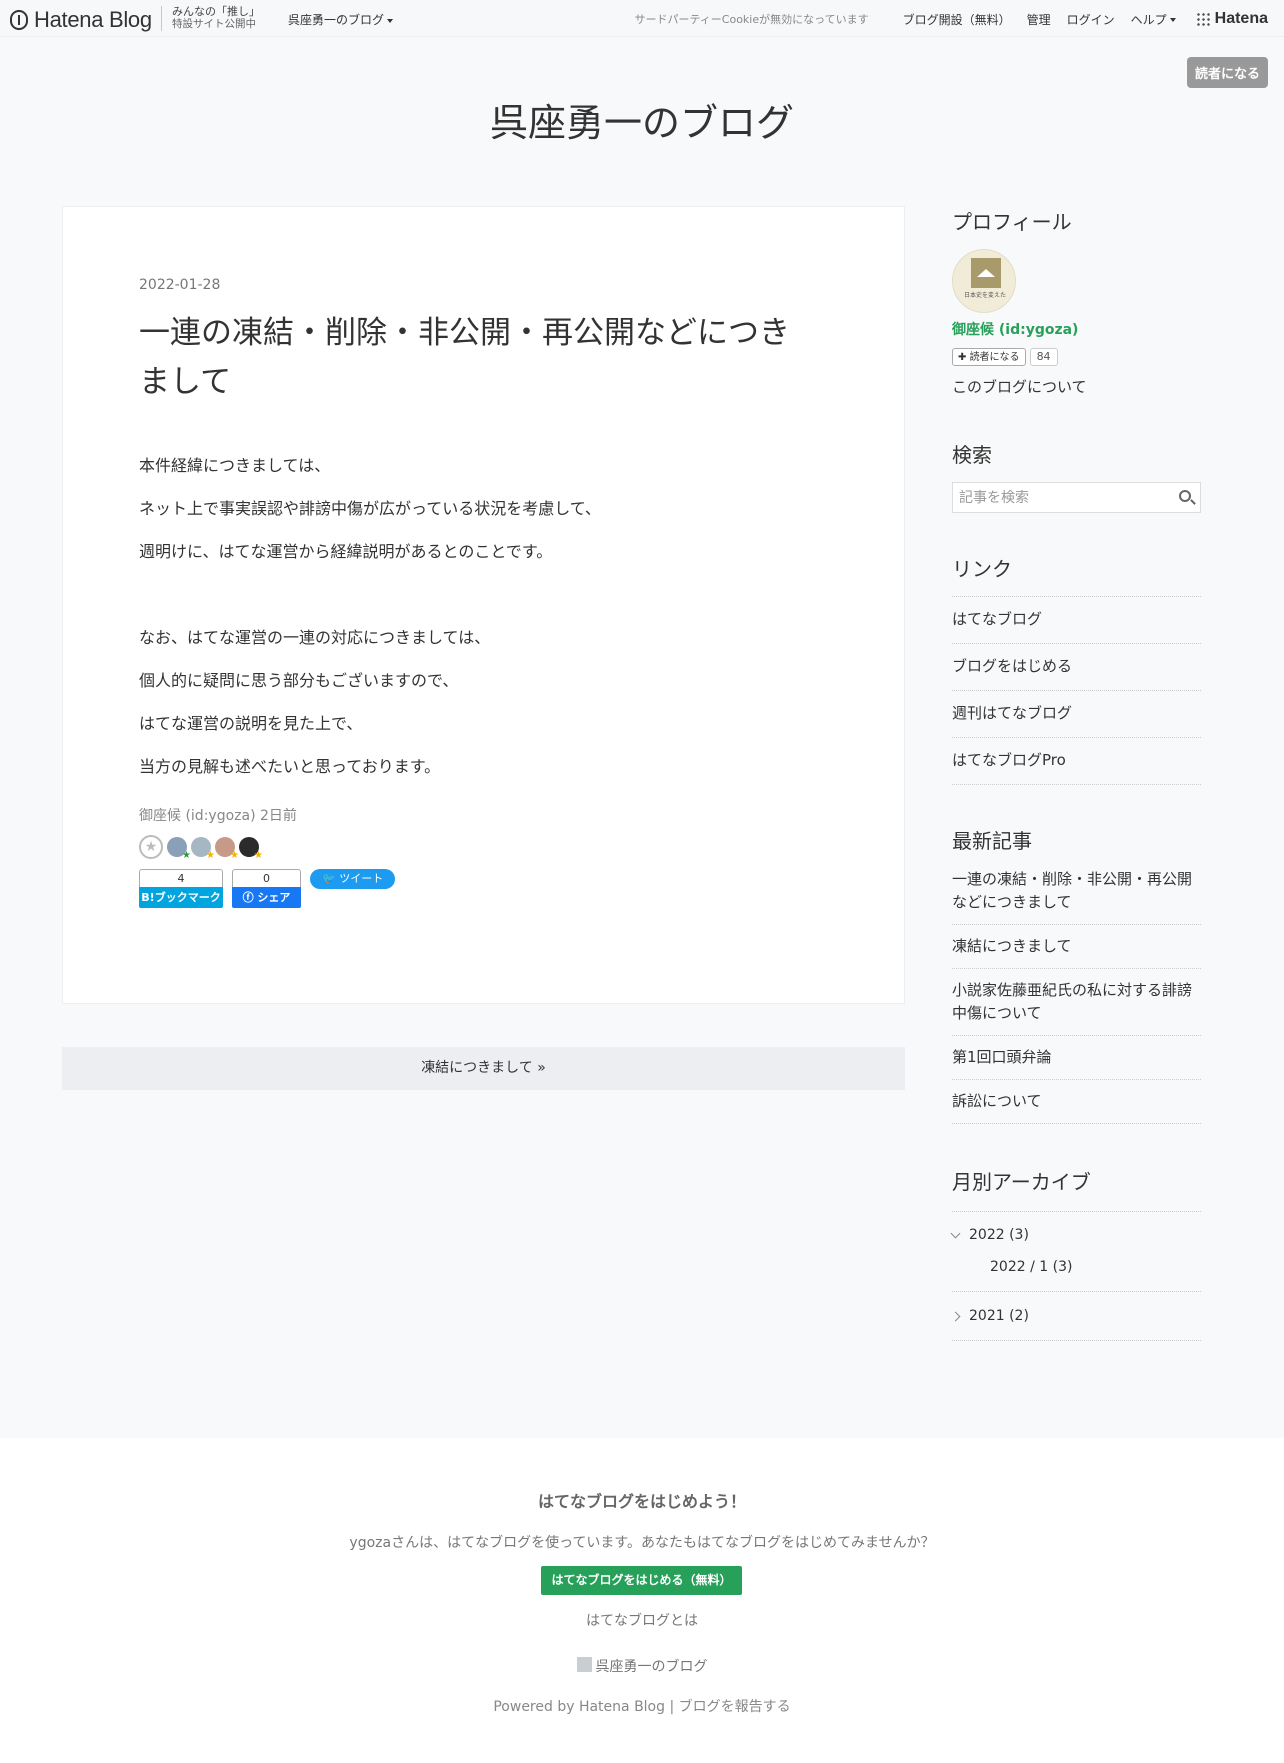  I want to click on links-title: リンク, so click(982, 569).